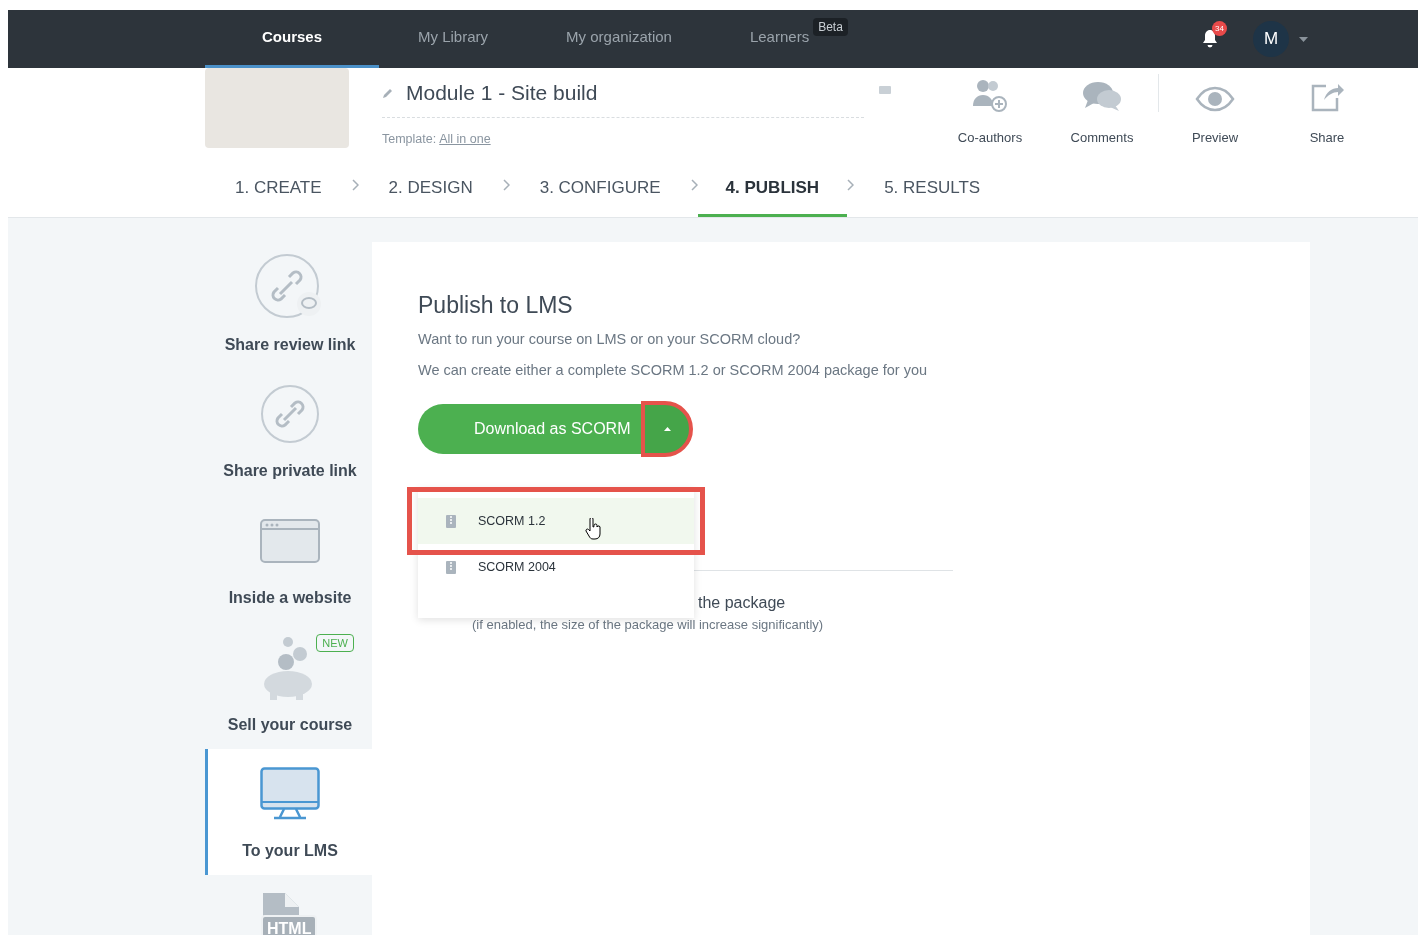  Describe the element at coordinates (388, 92) in the screenshot. I see `pencil-icon` at that location.